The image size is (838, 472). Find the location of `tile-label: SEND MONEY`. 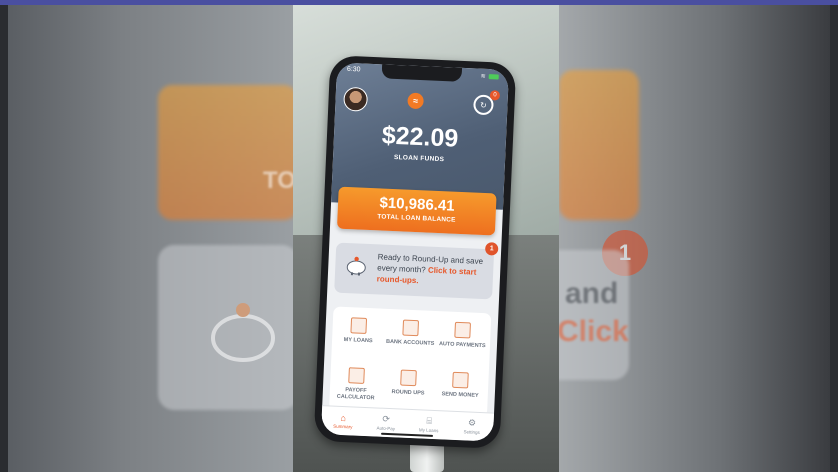

tile-label: SEND MONEY is located at coordinates (460, 395).